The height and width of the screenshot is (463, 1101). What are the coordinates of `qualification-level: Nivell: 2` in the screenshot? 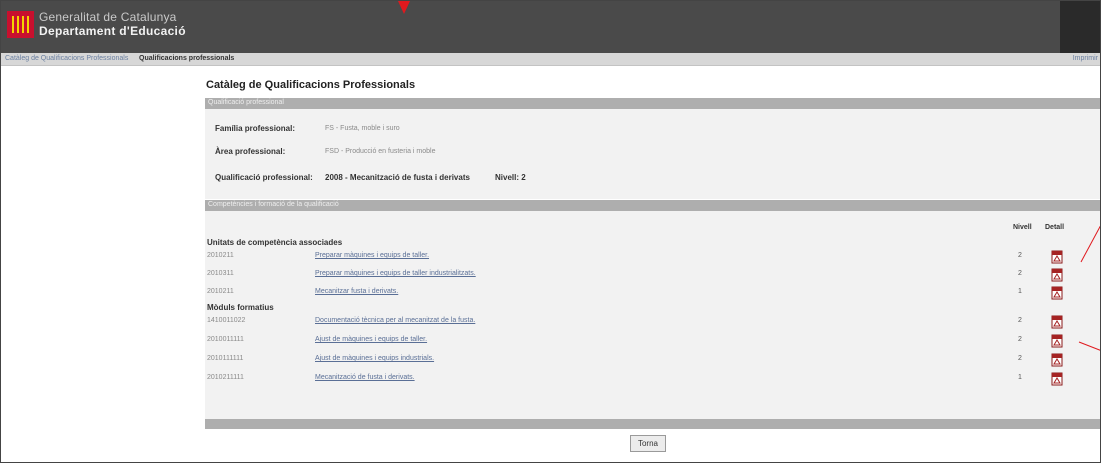 It's located at (510, 177).